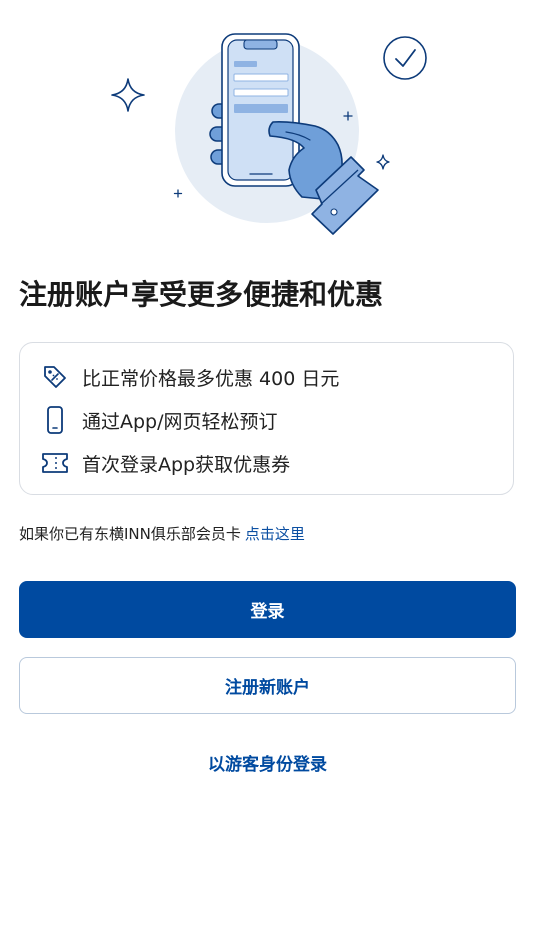 The width and height of the screenshot is (535, 951). Describe the element at coordinates (130, 534) in the screenshot. I see `member-card-note-text: 如果你已有东横INN俱乐部会员卡` at that location.